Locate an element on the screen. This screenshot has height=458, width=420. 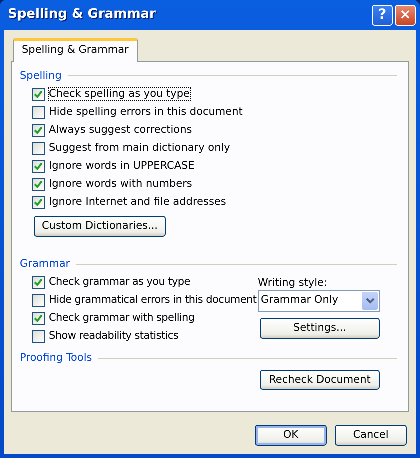
checkbox-label: Ignore words with numbers is located at coordinates (120, 184).